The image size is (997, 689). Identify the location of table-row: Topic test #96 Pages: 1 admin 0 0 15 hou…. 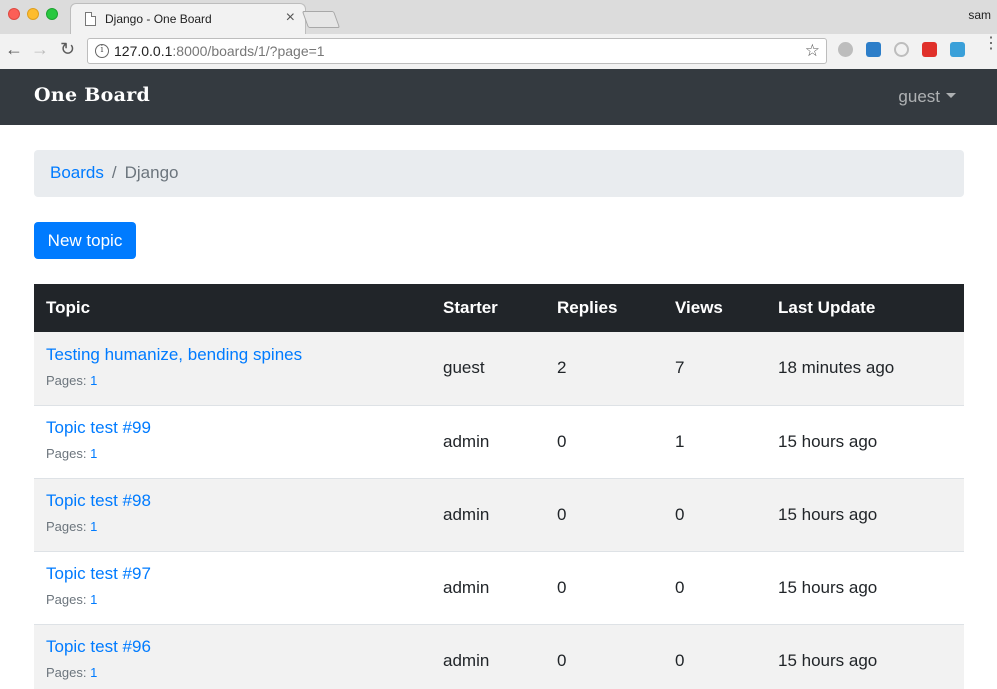
(499, 656).